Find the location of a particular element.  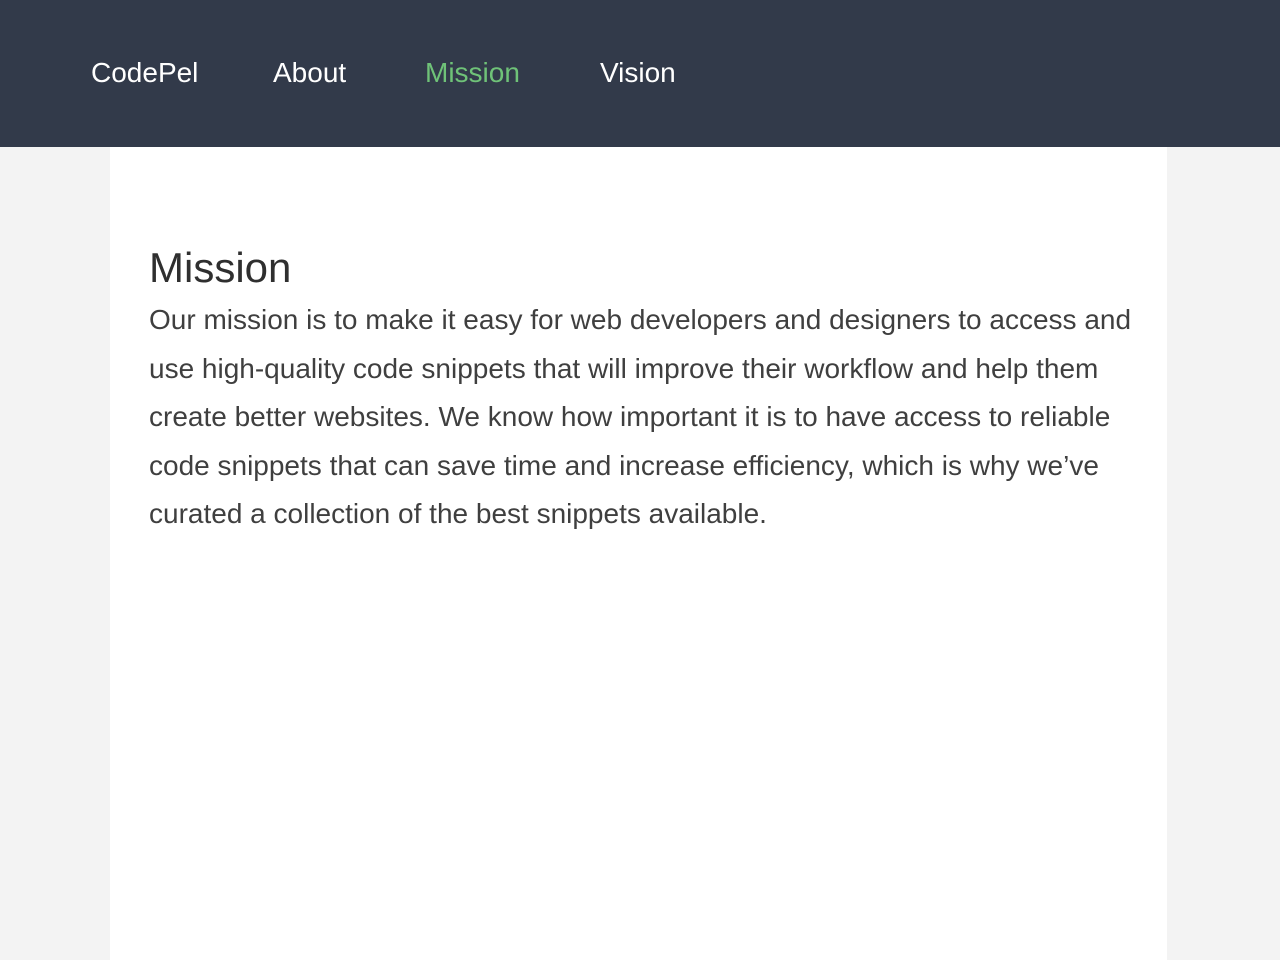

nav-link-vision: Vision is located at coordinates (638, 73).